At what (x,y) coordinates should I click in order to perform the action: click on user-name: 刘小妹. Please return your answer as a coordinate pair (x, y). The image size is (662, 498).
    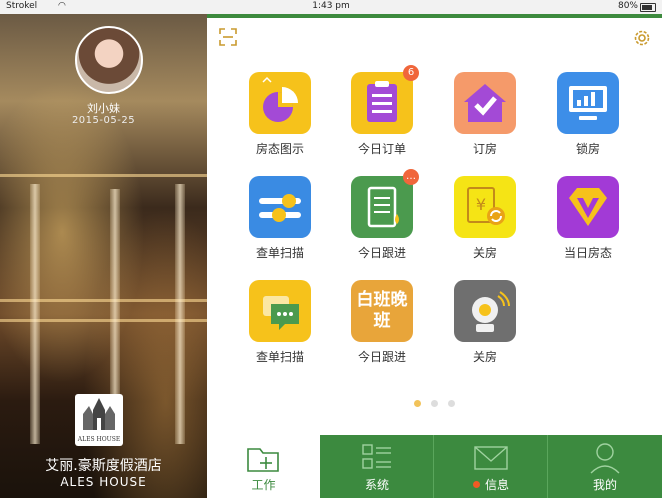
    Looking at the image, I should click on (103, 108).